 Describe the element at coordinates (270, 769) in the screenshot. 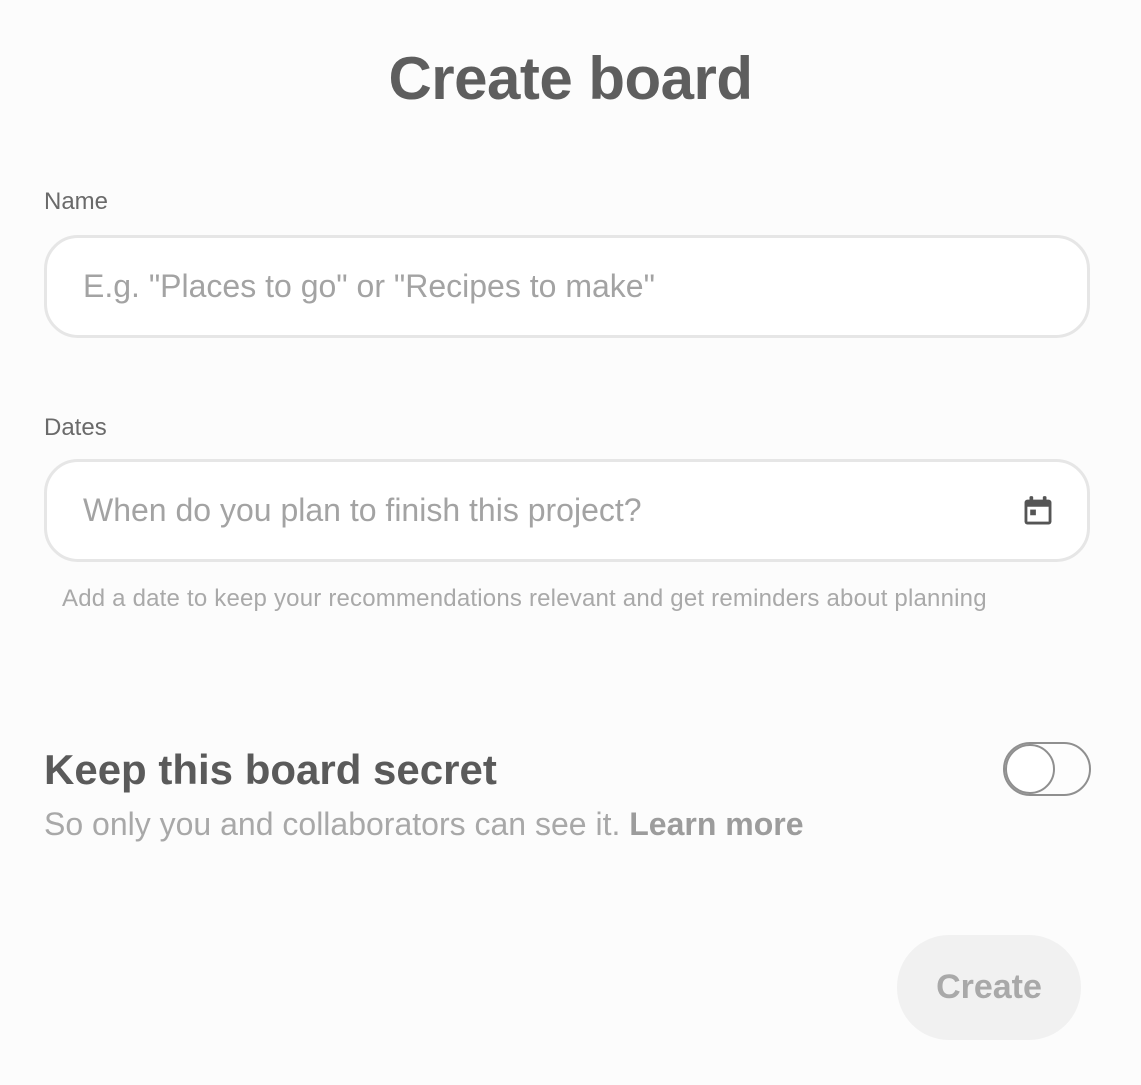

I see `secret-title: Keep this board secret` at that location.